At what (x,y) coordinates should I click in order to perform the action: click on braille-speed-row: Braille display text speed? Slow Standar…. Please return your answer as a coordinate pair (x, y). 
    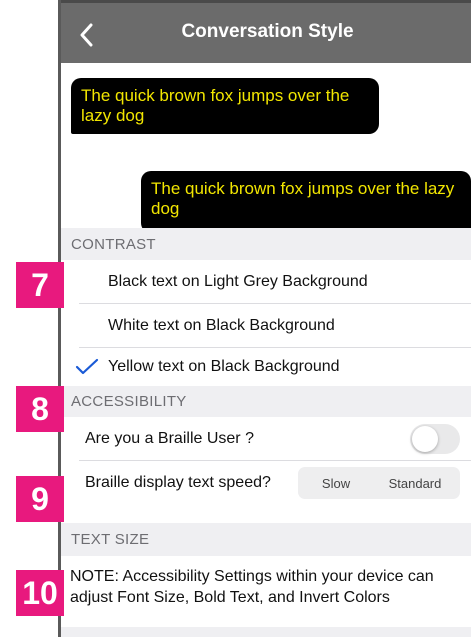
    Looking at the image, I should click on (266, 483).